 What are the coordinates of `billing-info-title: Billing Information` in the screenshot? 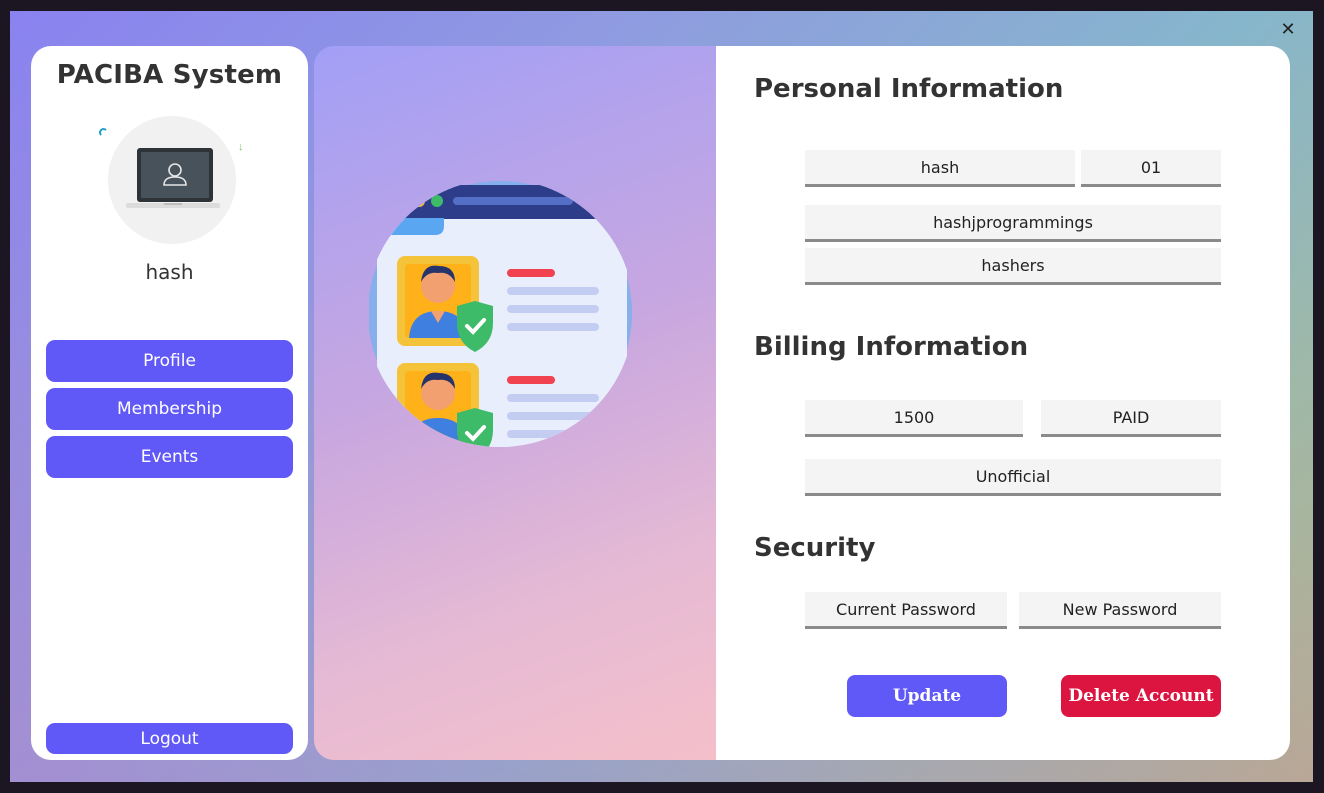 It's located at (891, 347).